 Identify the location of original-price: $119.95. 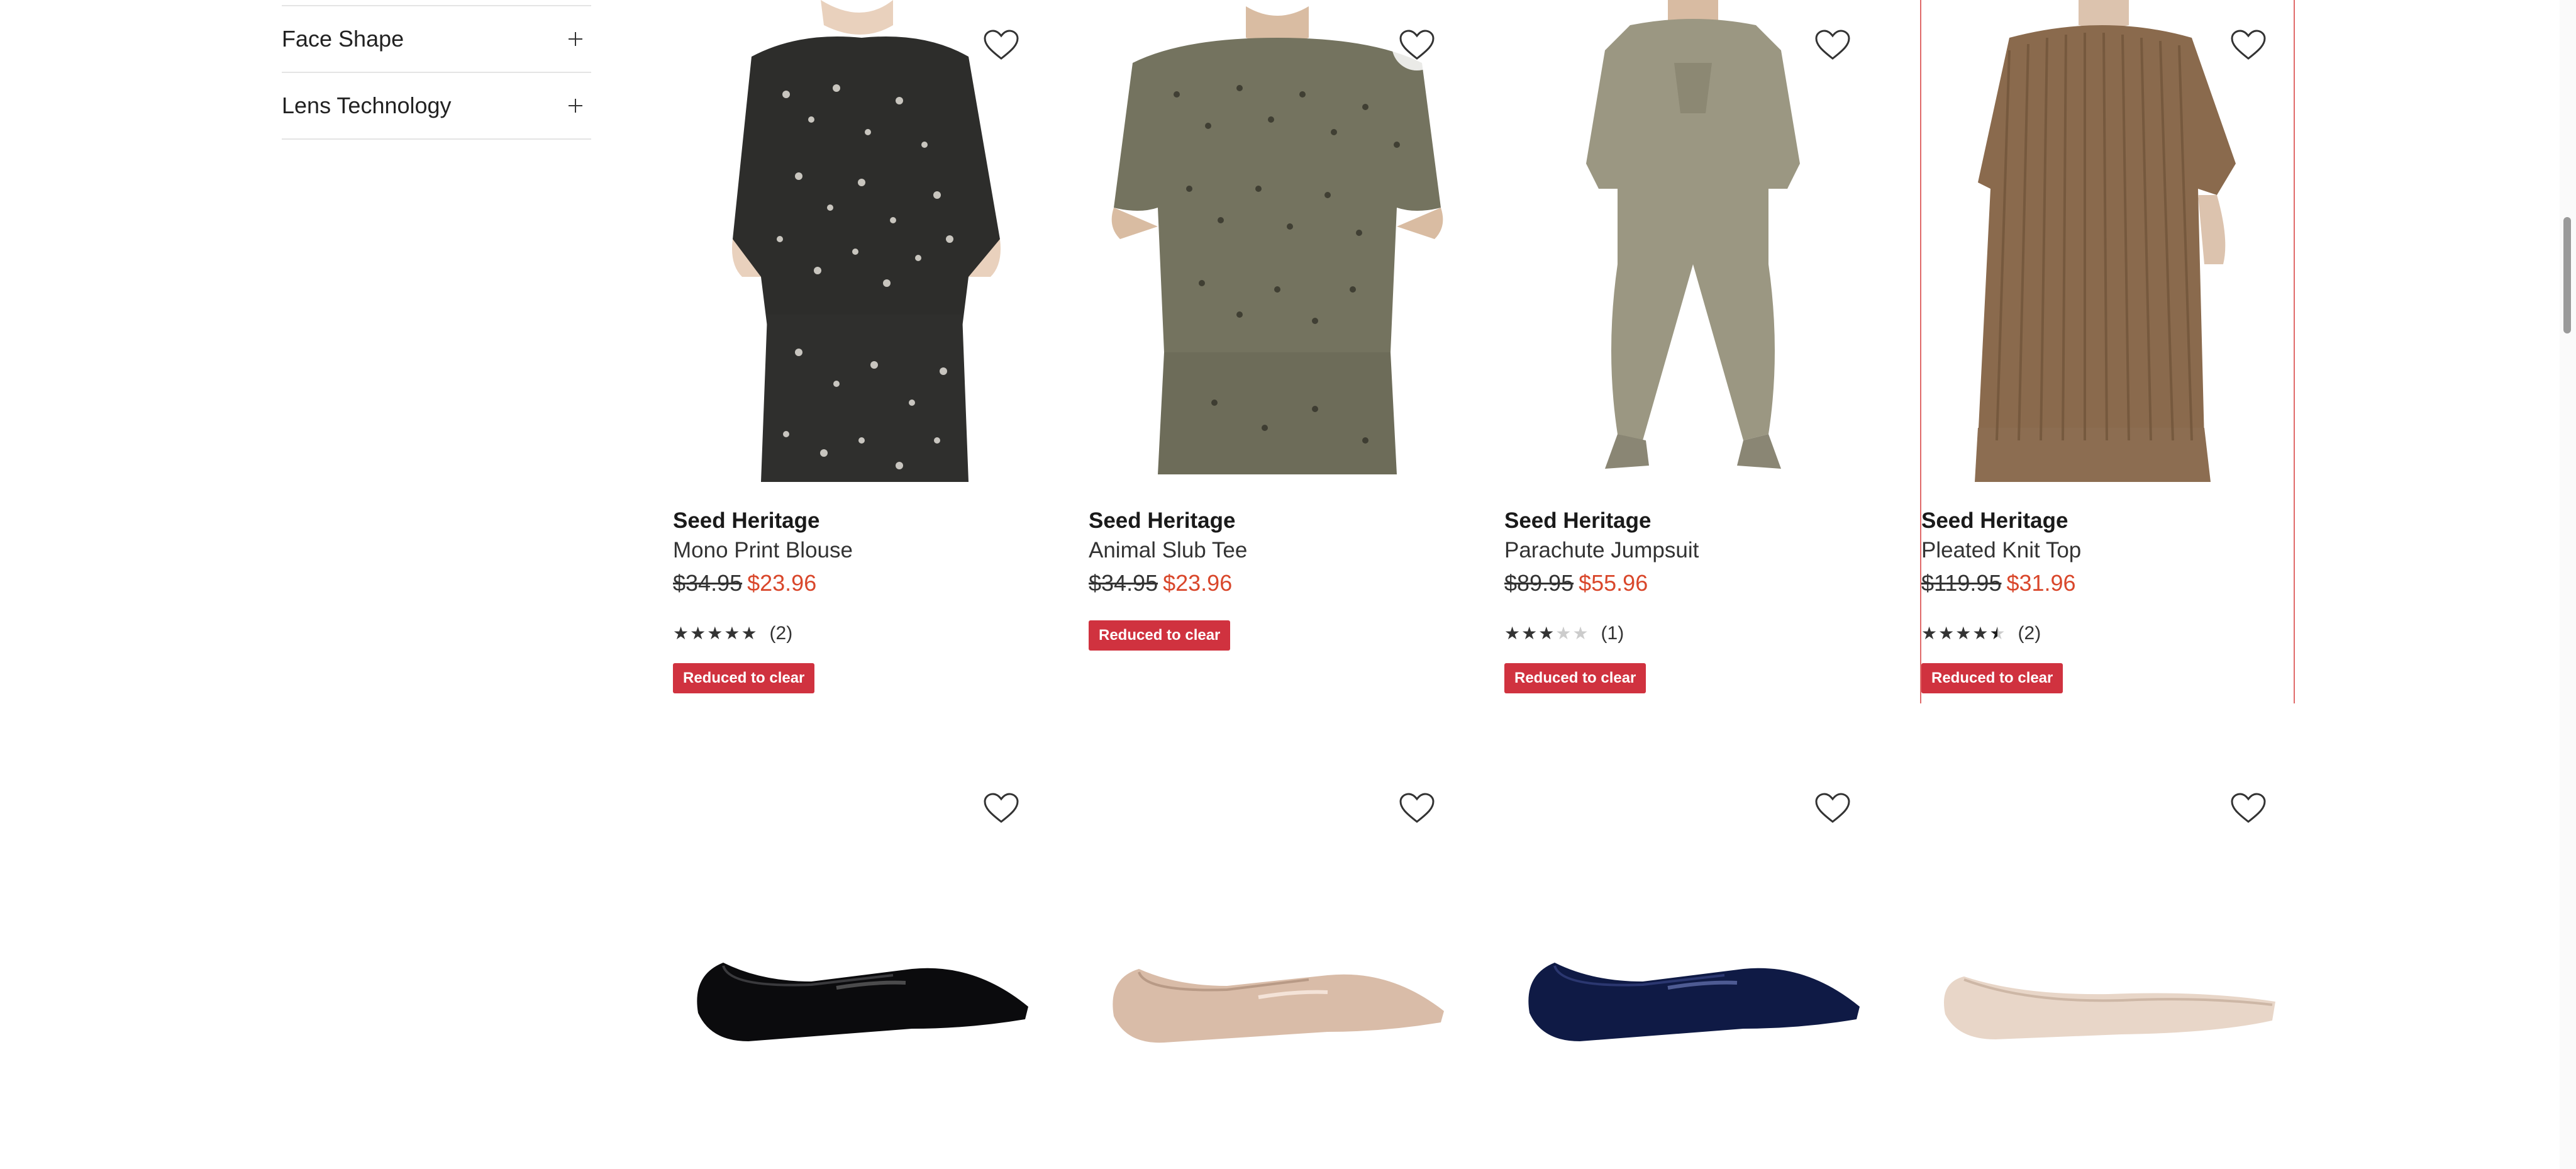
(1961, 583).